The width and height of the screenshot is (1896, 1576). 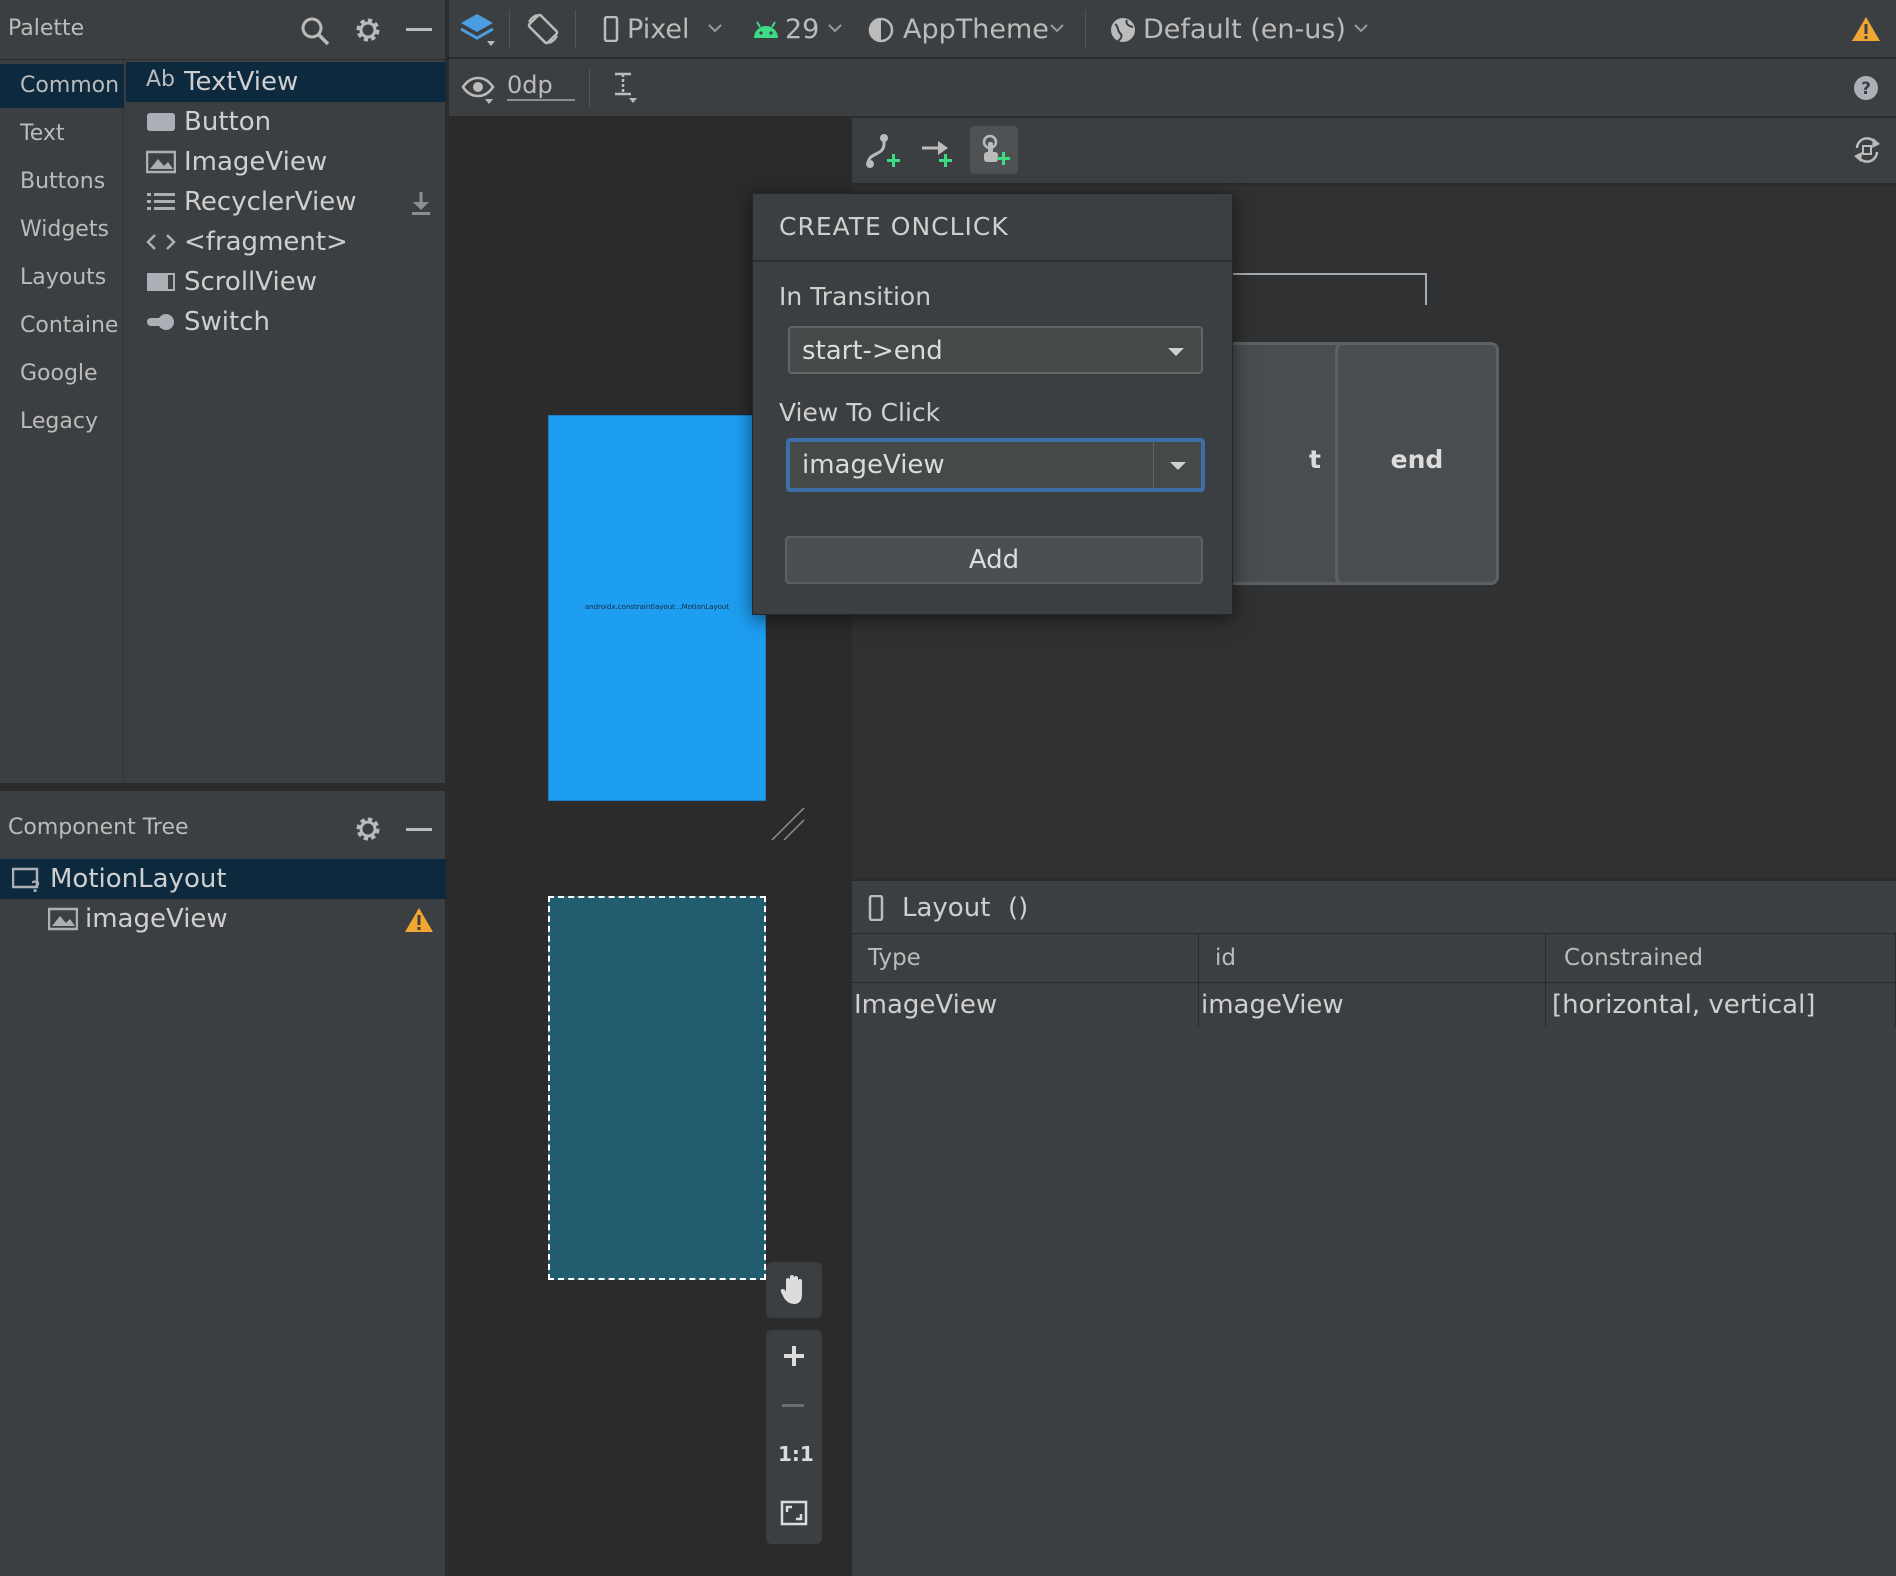 What do you see at coordinates (1867, 150) in the screenshot?
I see `cycle-icon` at bounding box center [1867, 150].